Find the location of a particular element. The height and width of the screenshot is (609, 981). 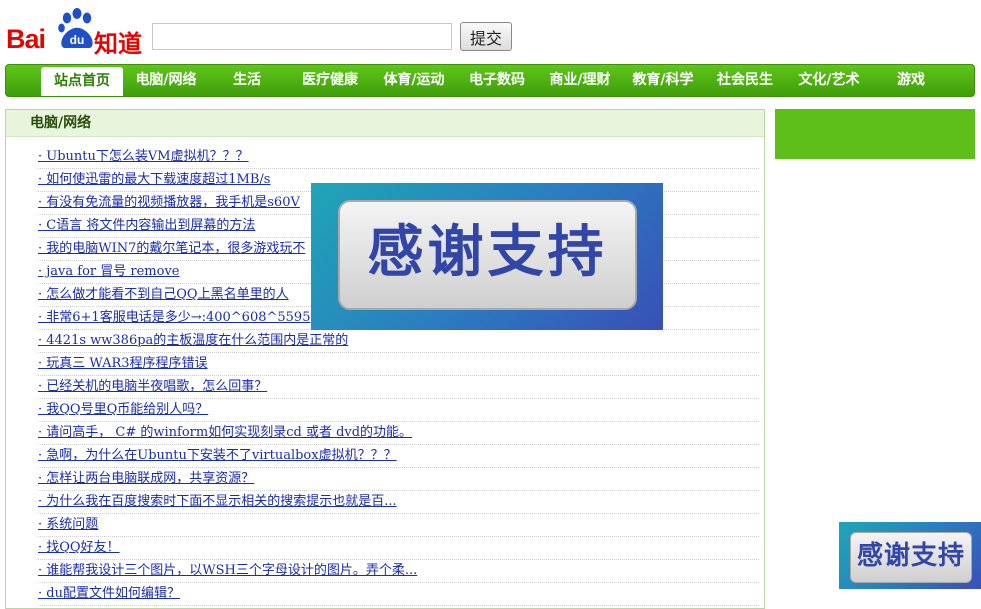

question-link: · C语言 将文件内容输出到屏幕的方法 is located at coordinates (146, 225).